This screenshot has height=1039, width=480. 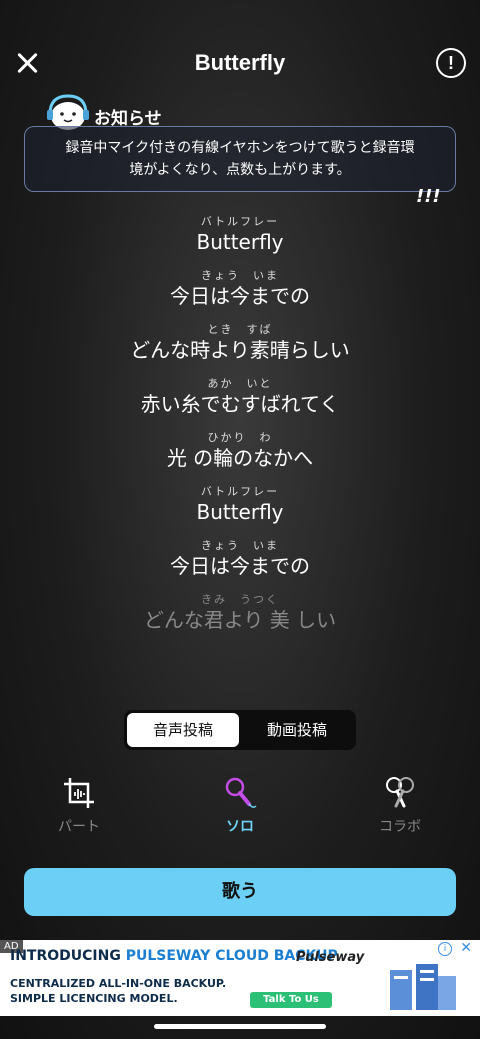 I want to click on lyric-text: どんな時より素晴らしい, so click(x=240, y=350).